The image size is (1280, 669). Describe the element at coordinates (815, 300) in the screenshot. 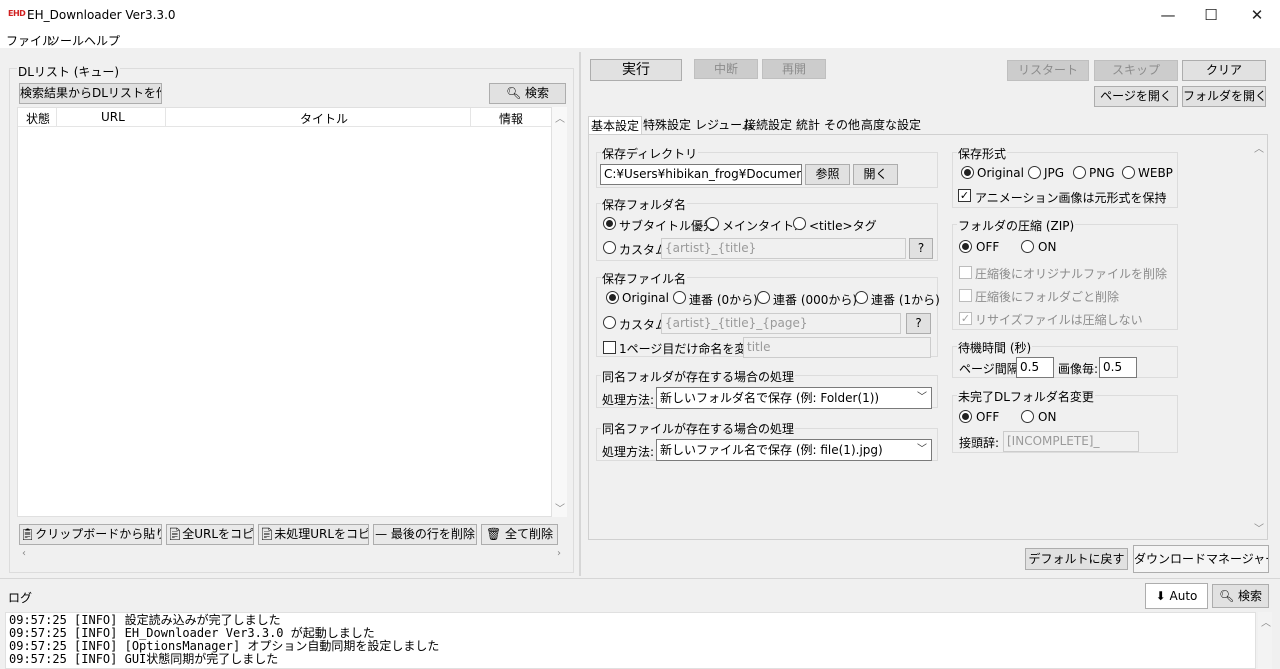

I see `file-seq000-label: 連番 (000から)` at that location.